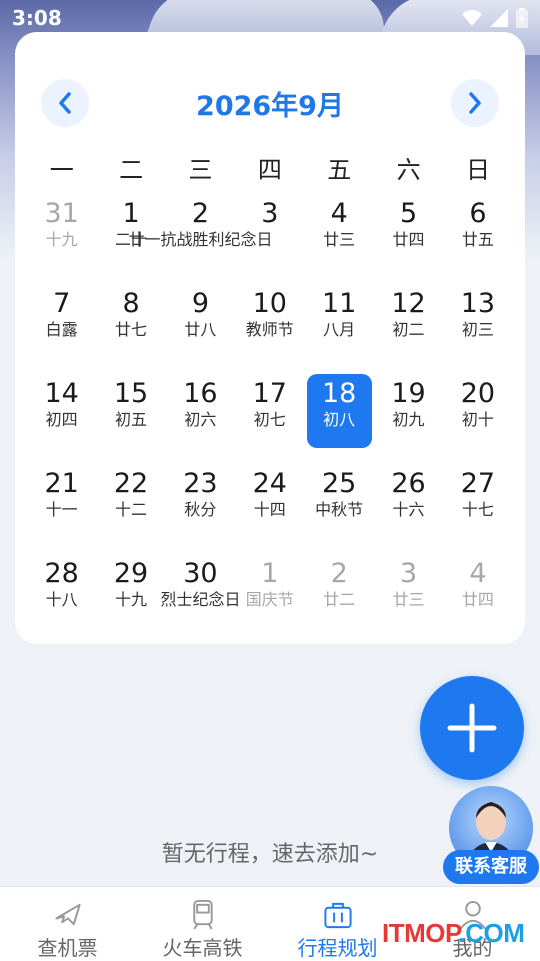  Describe the element at coordinates (408, 329) in the screenshot. I see `lunar-label: 初二` at that location.